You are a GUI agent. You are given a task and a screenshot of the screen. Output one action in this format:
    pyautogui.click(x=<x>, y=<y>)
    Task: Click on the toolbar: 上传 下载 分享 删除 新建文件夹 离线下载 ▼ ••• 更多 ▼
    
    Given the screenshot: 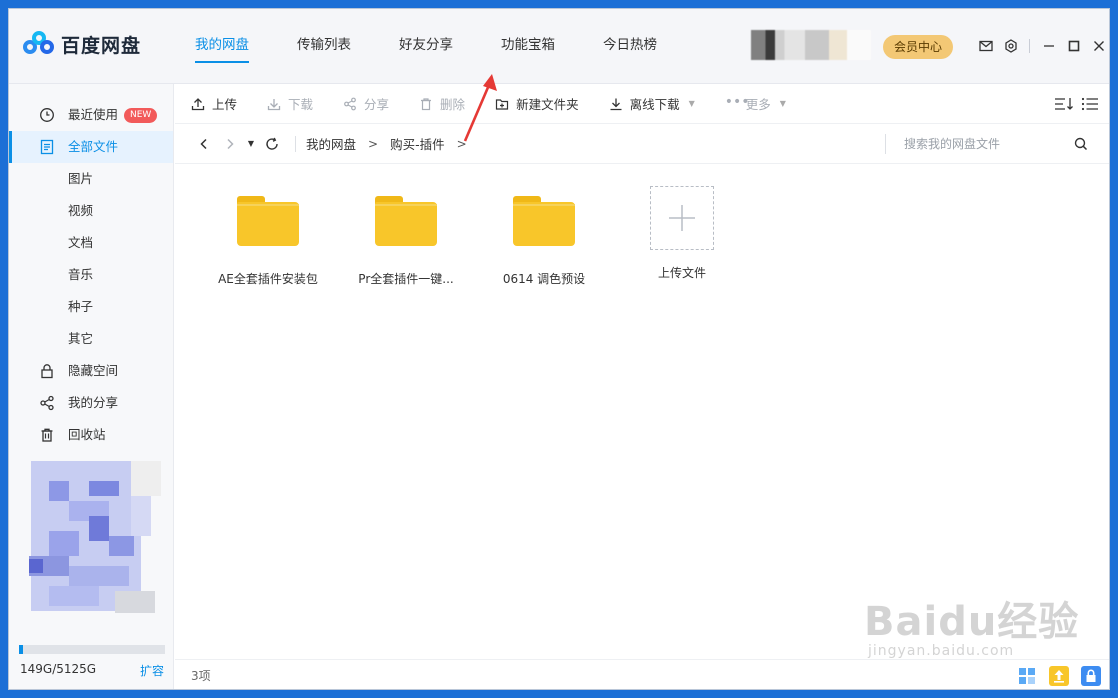 What is the action you would take?
    pyautogui.click(x=642, y=104)
    